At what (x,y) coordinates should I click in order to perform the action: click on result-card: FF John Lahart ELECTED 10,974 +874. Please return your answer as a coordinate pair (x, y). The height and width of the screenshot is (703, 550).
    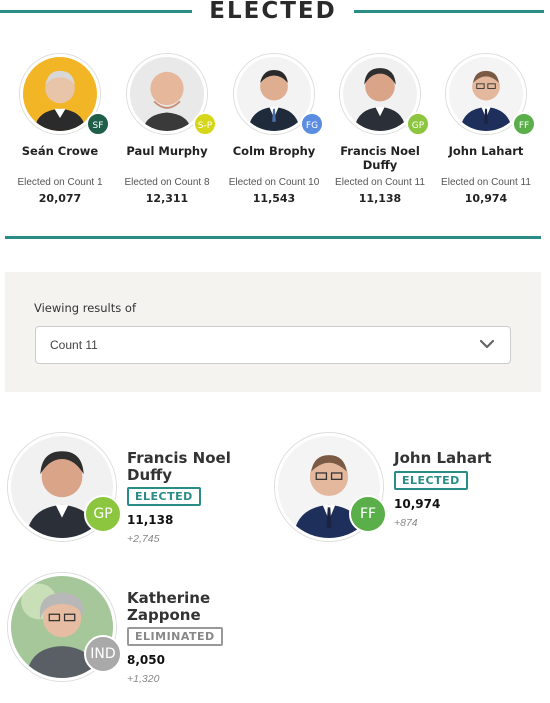
    Looking at the image, I should click on (405, 498).